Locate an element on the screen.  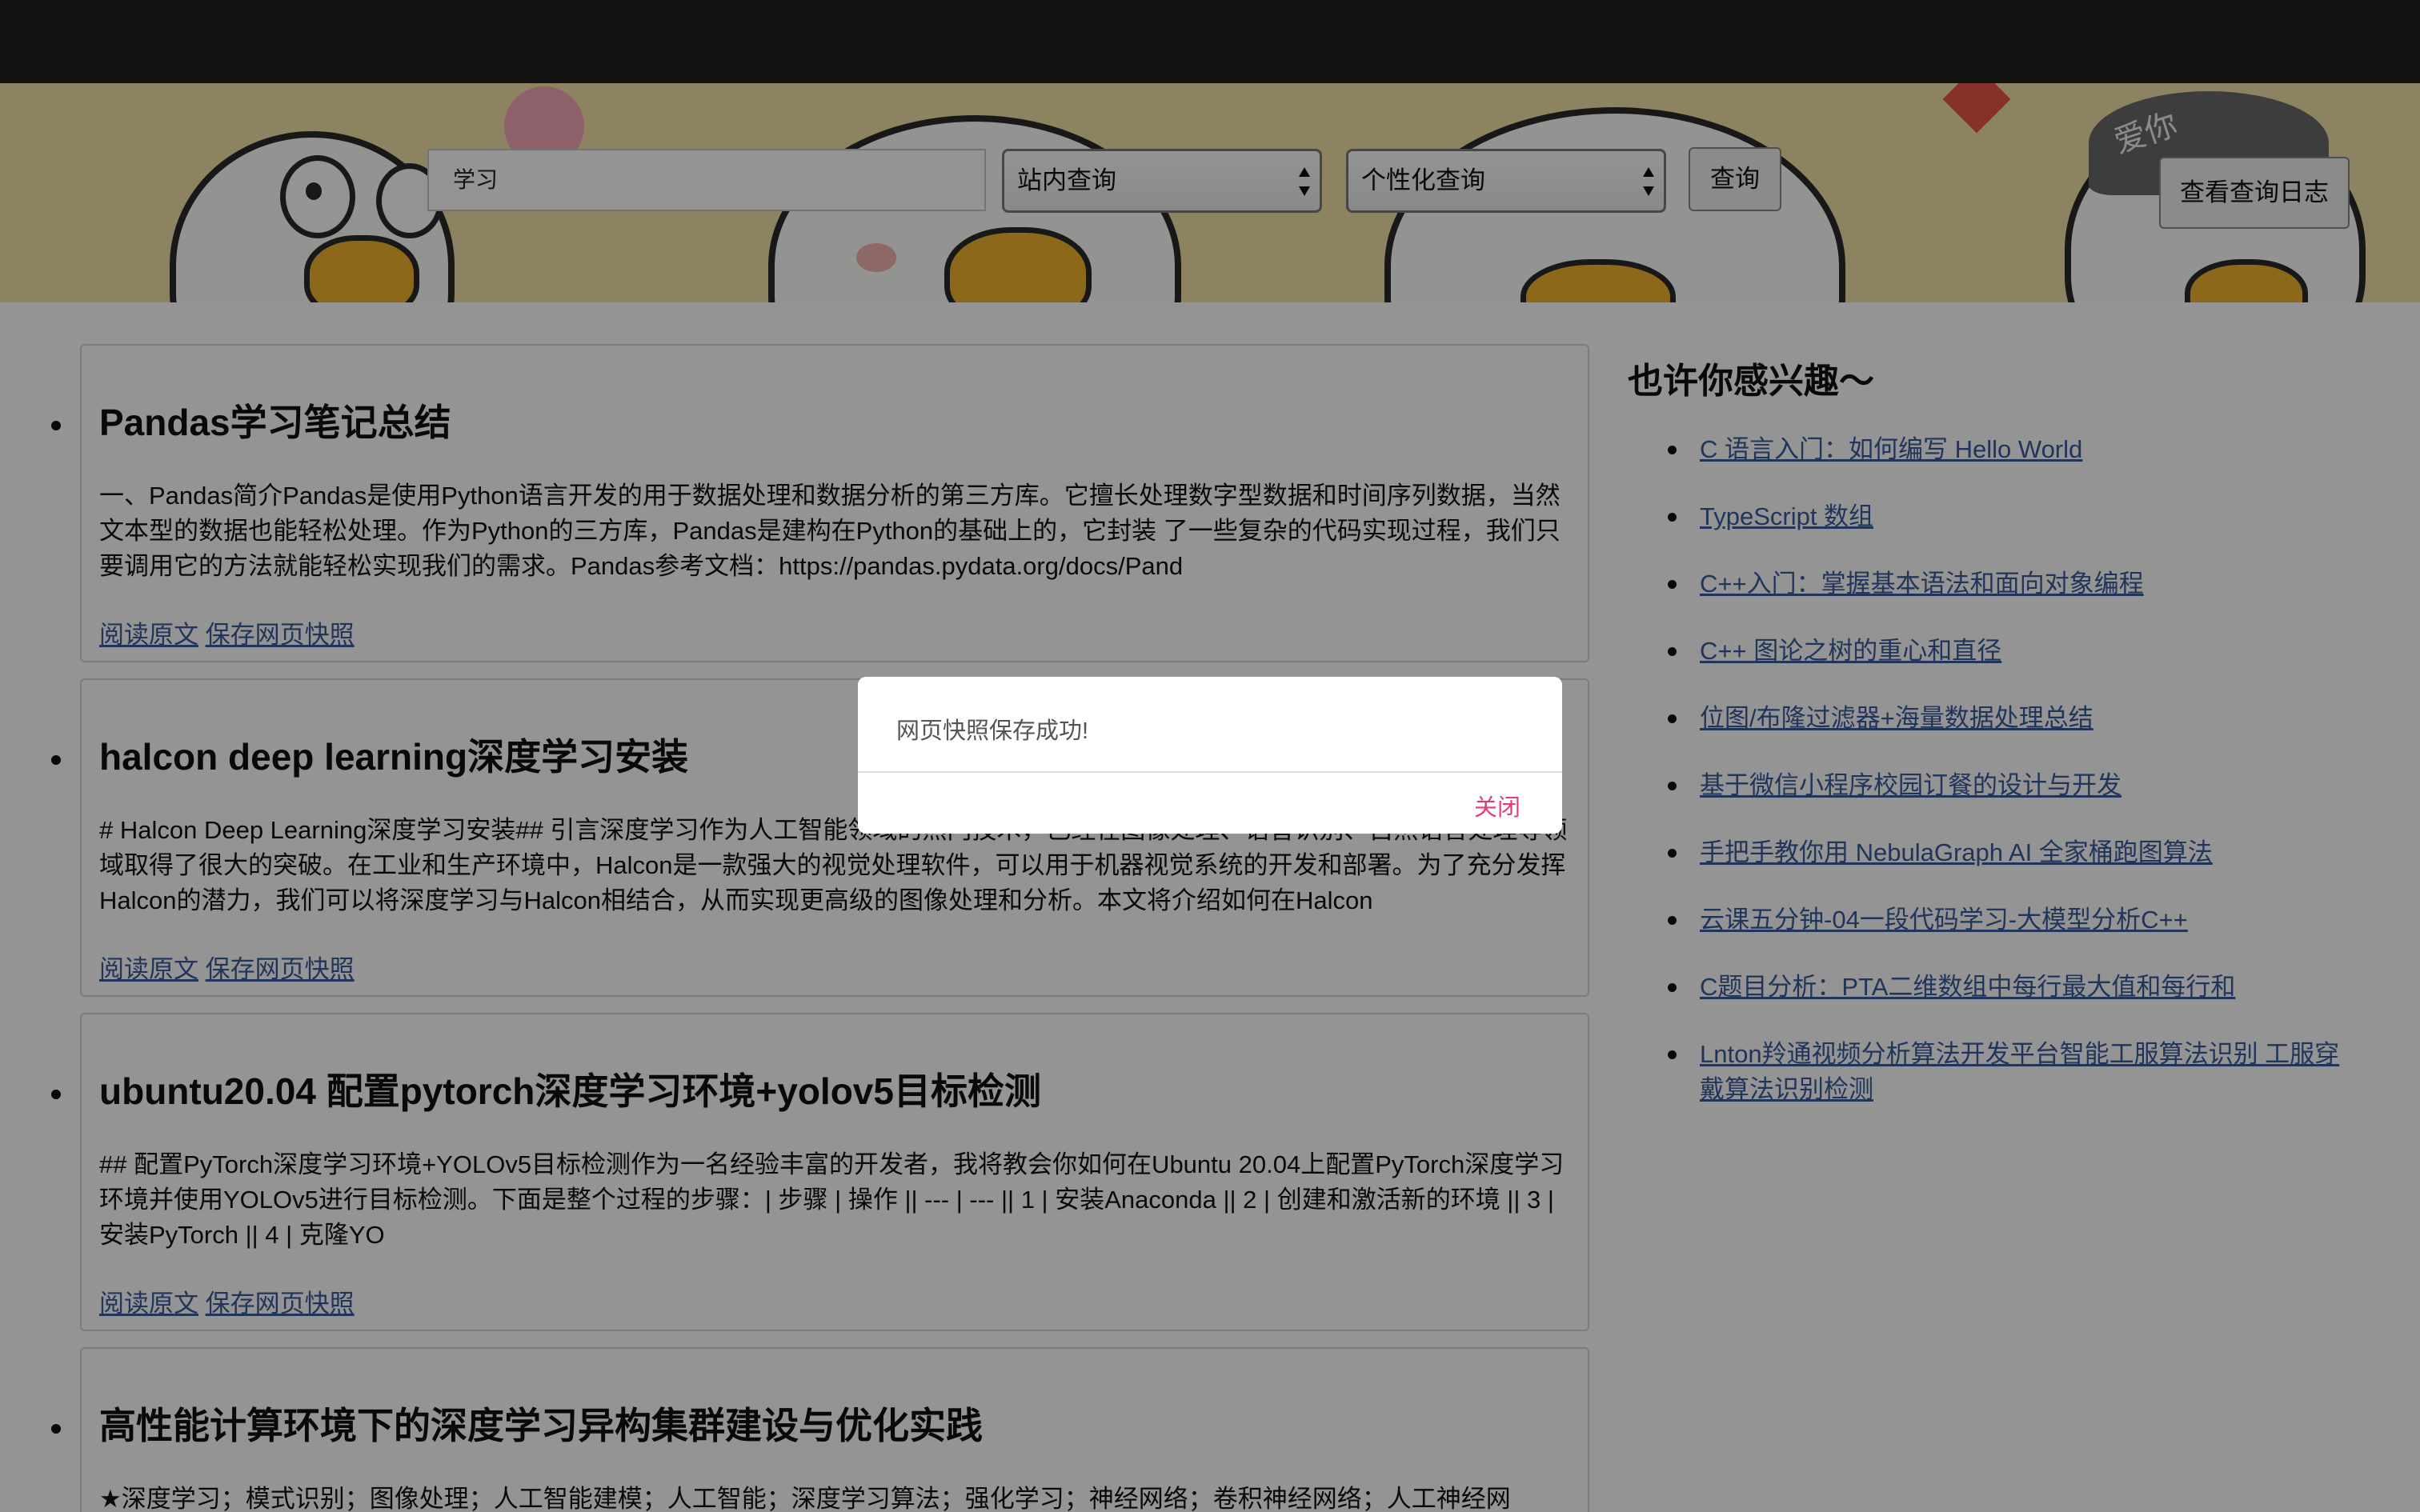
snapshot-saved-dialog: 网页快照保存成功! 关闭 is located at coordinates (1210, 755).